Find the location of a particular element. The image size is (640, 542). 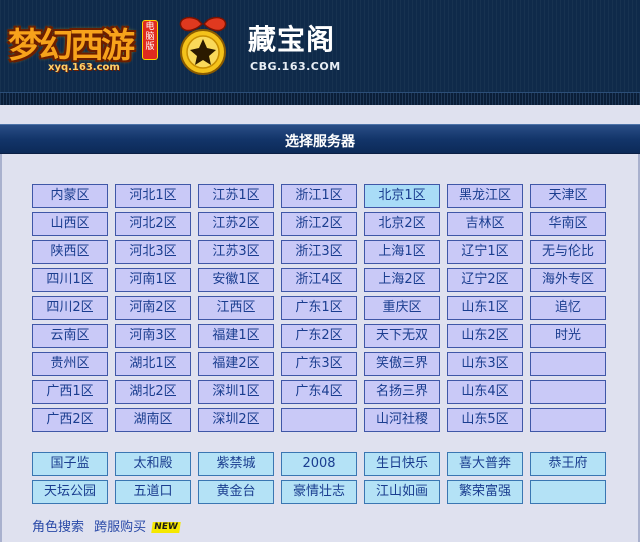

server-button: 五道口 is located at coordinates (153, 492).